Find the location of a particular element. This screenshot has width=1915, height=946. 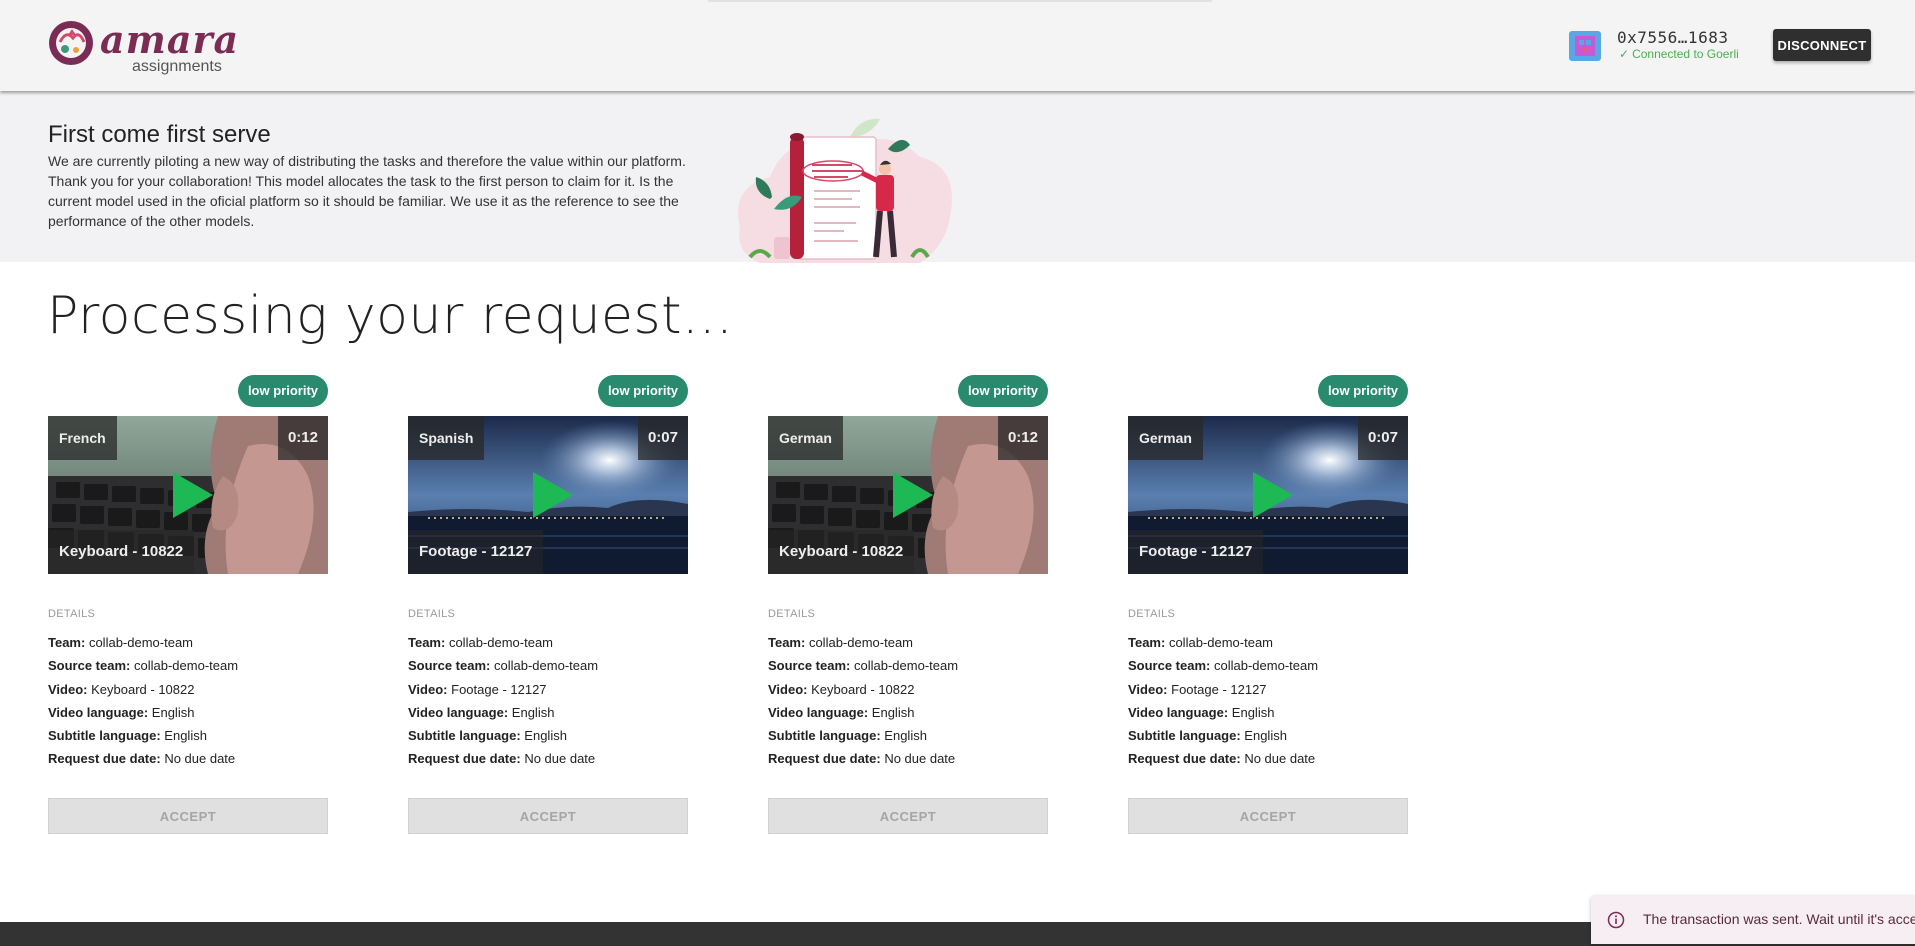

amara-logo-icon is located at coordinates (71, 43).